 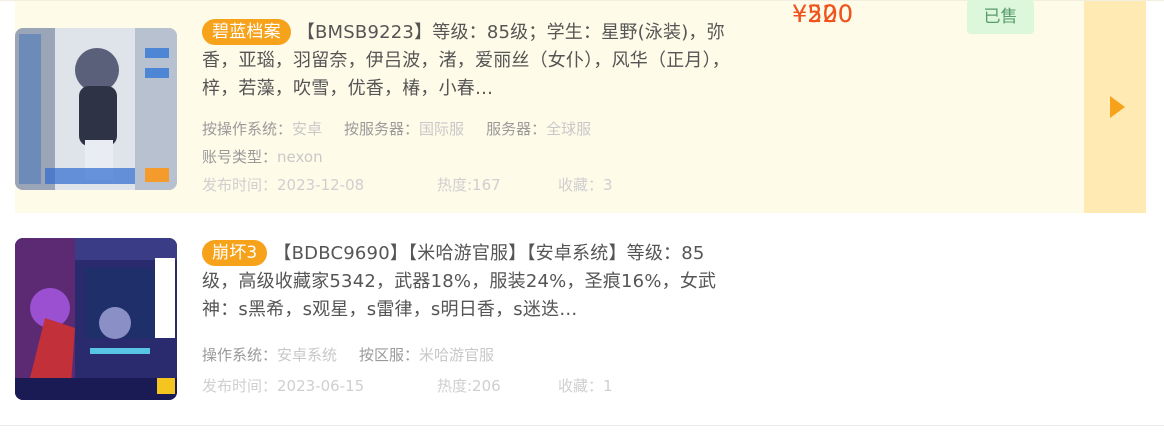 What do you see at coordinates (307, 355) in the screenshot?
I see `meta-value: 安卓系统` at bounding box center [307, 355].